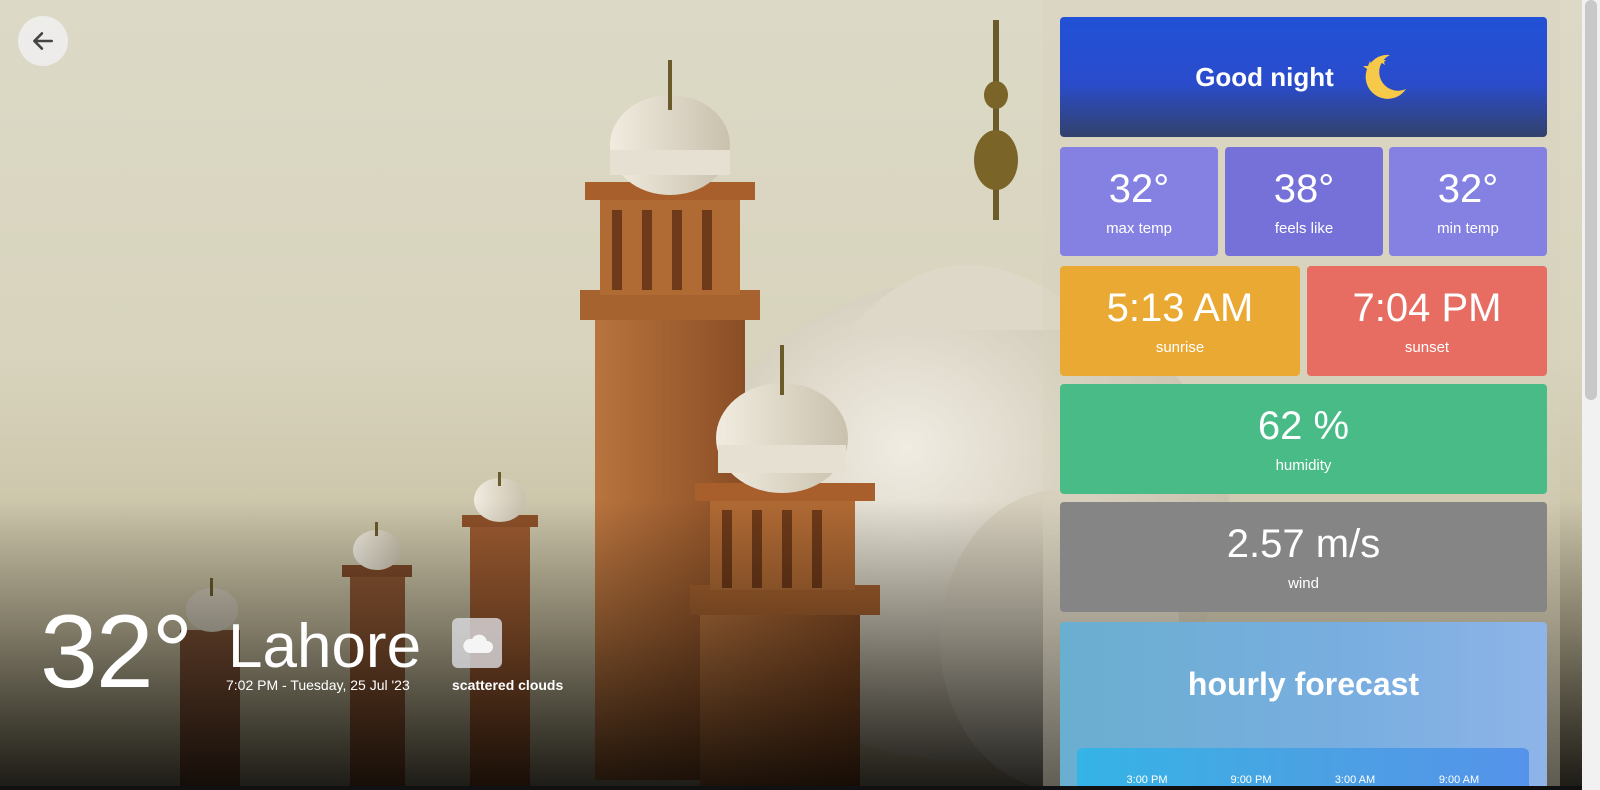 This screenshot has width=1600, height=790. What do you see at coordinates (1303, 769) in the screenshot?
I see `hourly-forecast-strip: 3:00 PM 9:00 PM 3:00 AM 9:00 AM` at bounding box center [1303, 769].